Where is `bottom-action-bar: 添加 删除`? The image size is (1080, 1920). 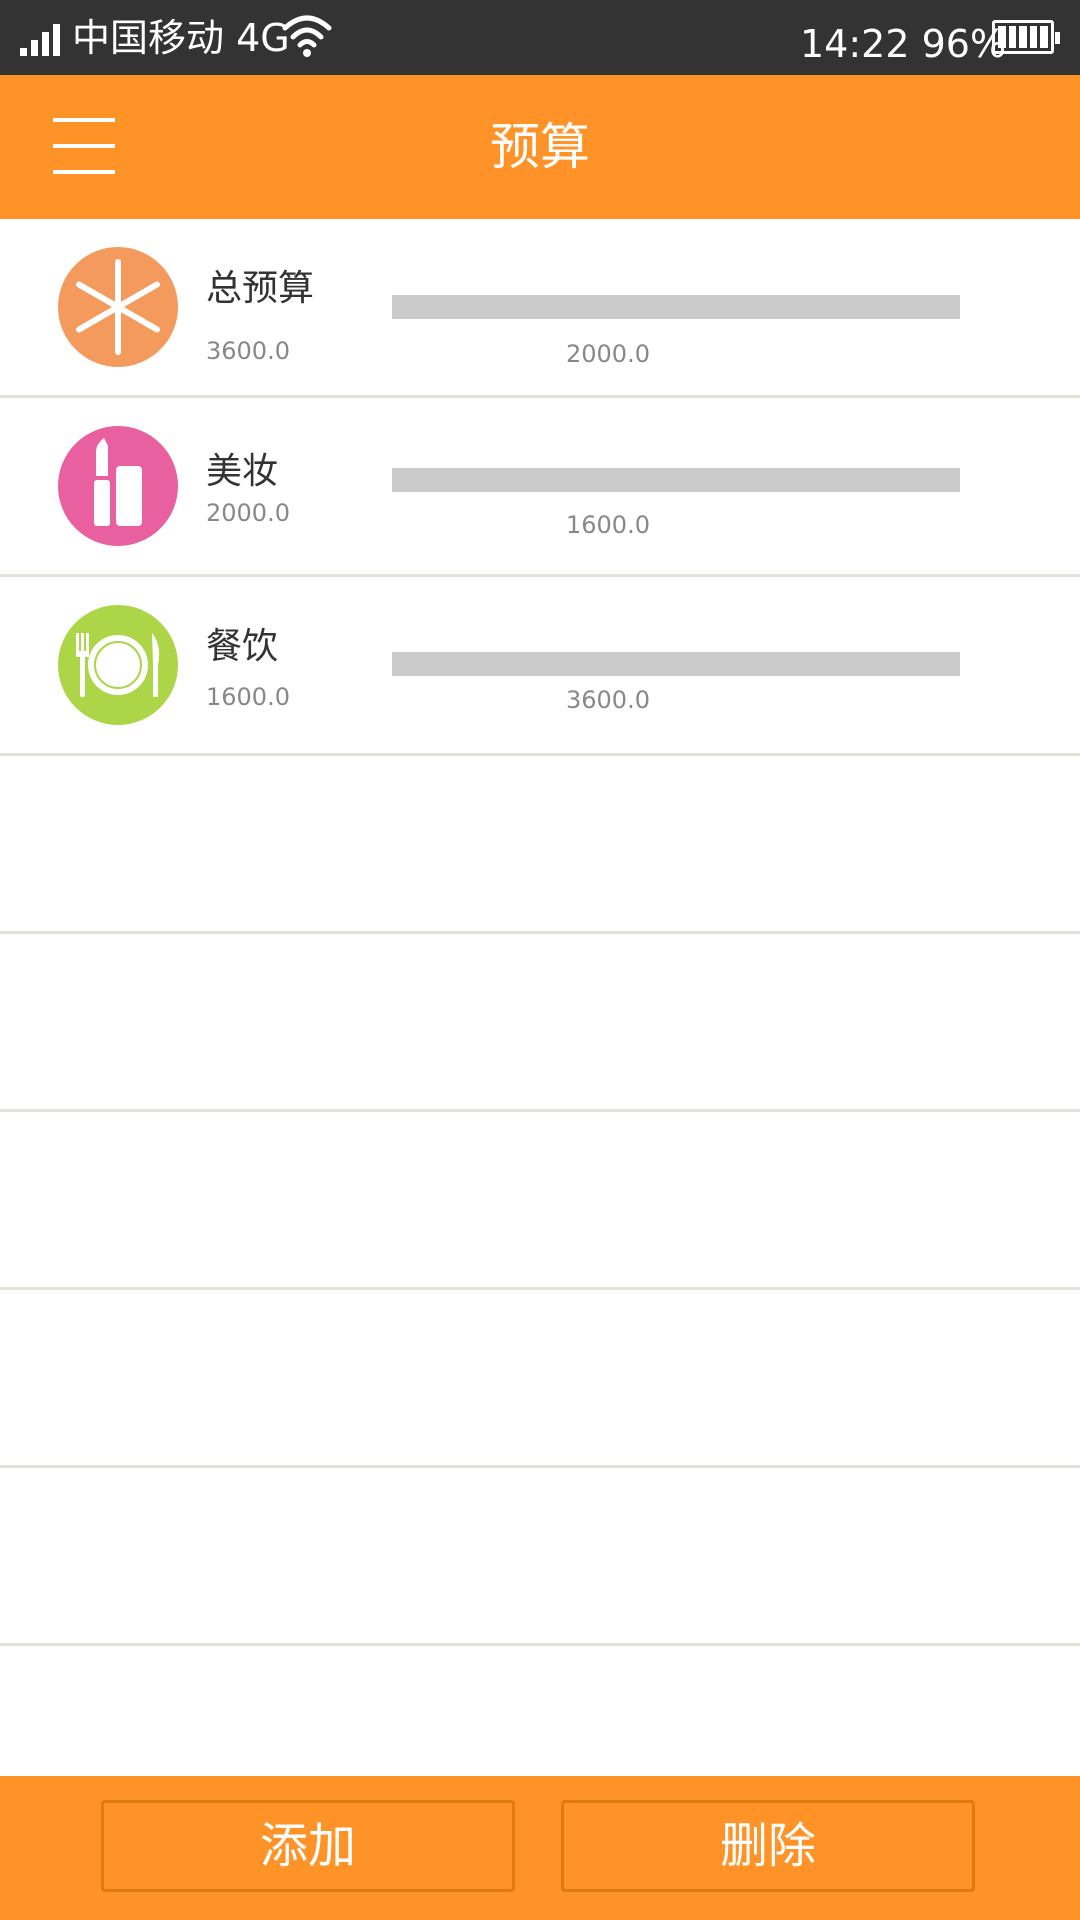
bottom-action-bar: 添加 删除 is located at coordinates (540, 1848).